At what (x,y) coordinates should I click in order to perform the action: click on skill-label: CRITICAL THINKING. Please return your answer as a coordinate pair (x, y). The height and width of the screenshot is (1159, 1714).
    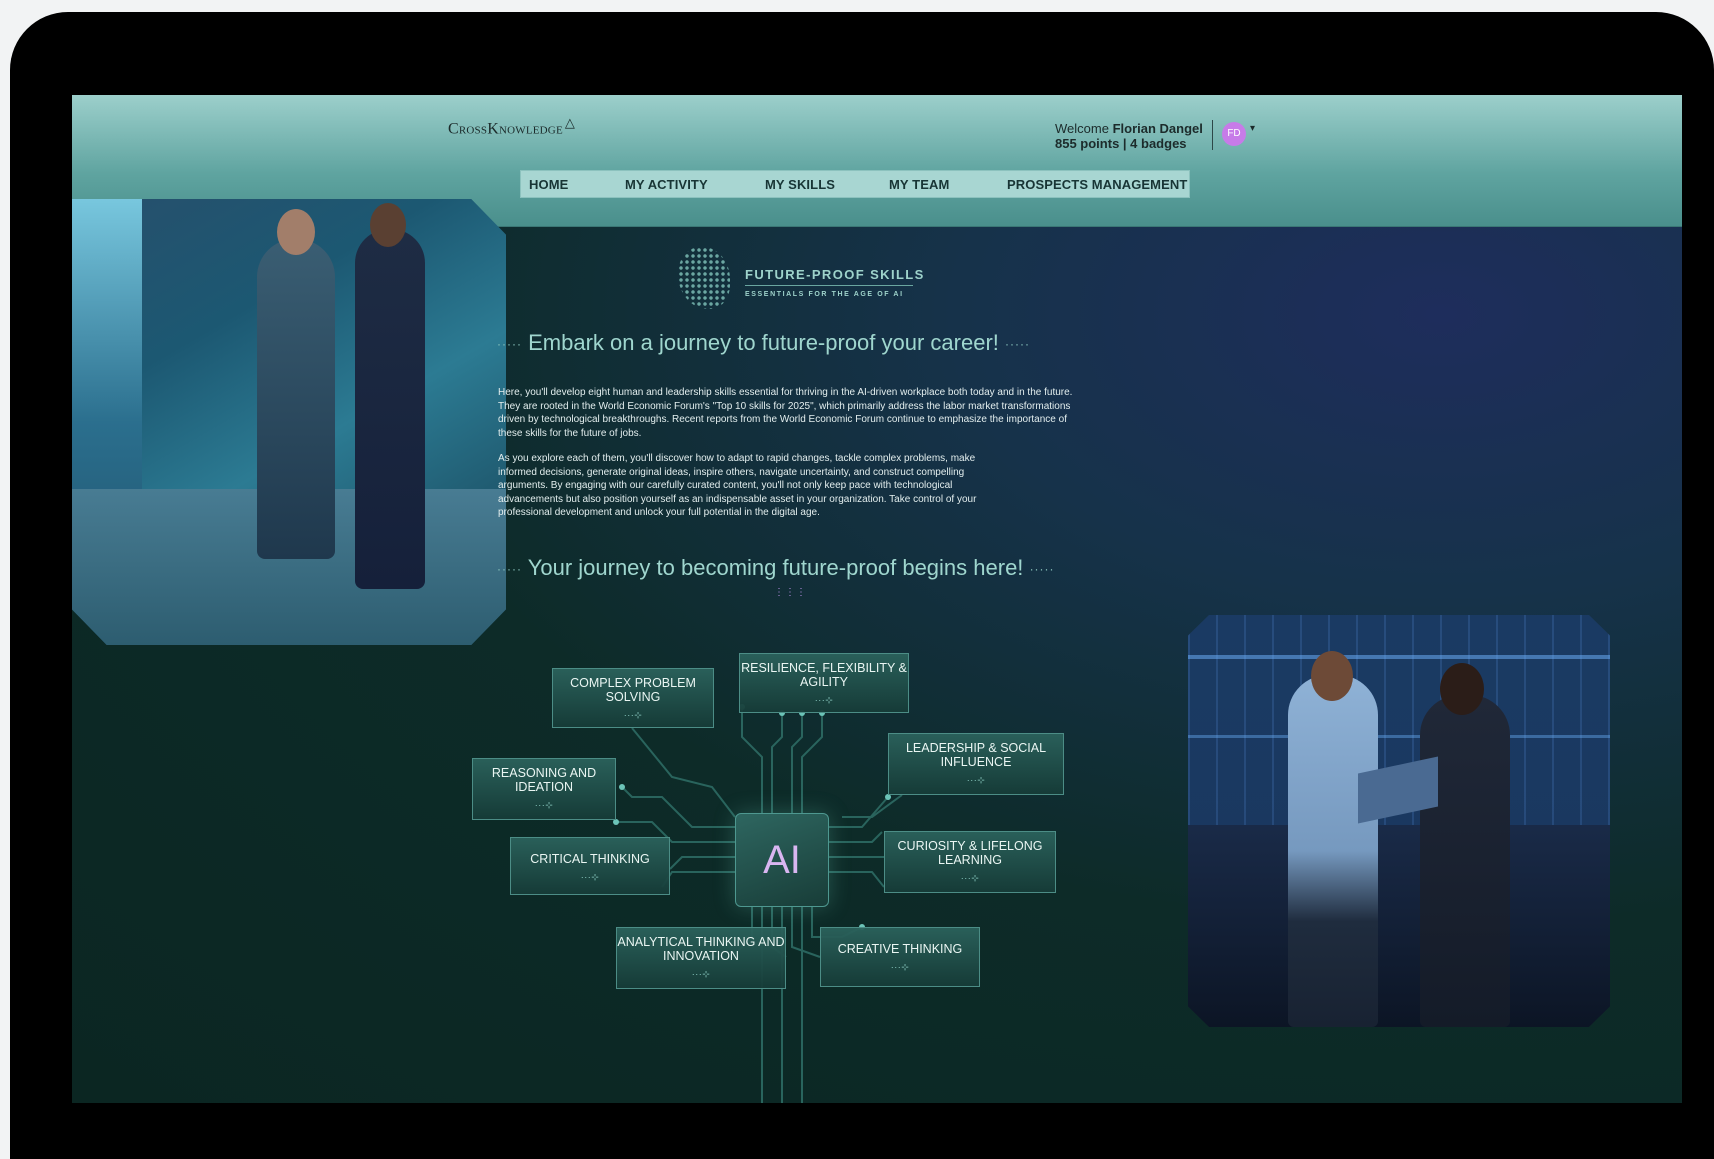
    Looking at the image, I should click on (590, 859).